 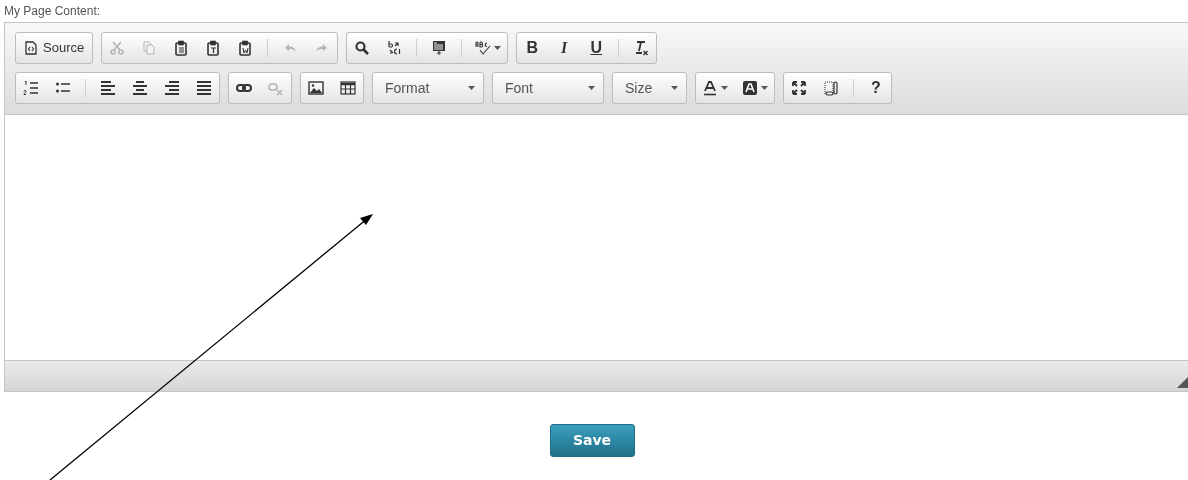 What do you see at coordinates (592, 440) in the screenshot?
I see `save-button: Save` at bounding box center [592, 440].